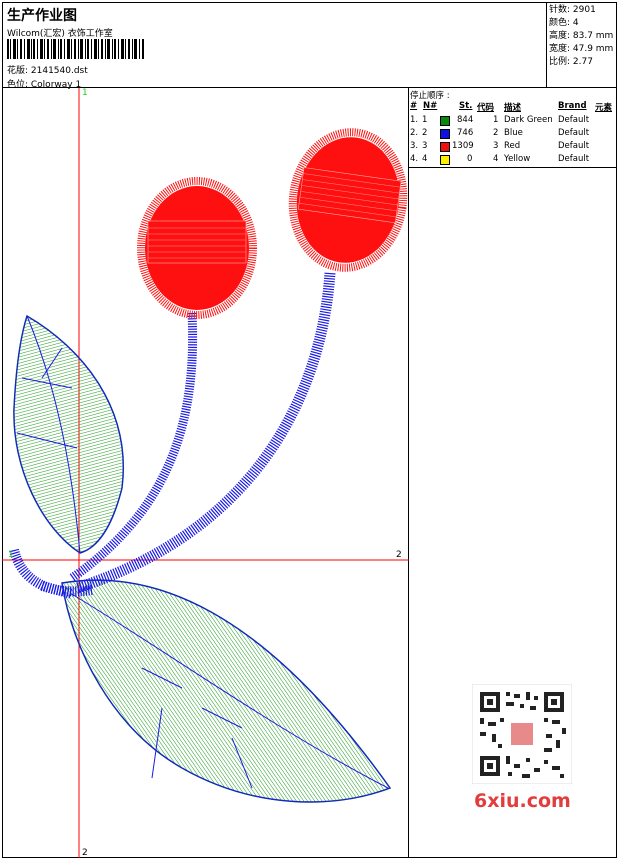  What do you see at coordinates (414, 106) in the screenshot?
I see `col-num: #` at bounding box center [414, 106].